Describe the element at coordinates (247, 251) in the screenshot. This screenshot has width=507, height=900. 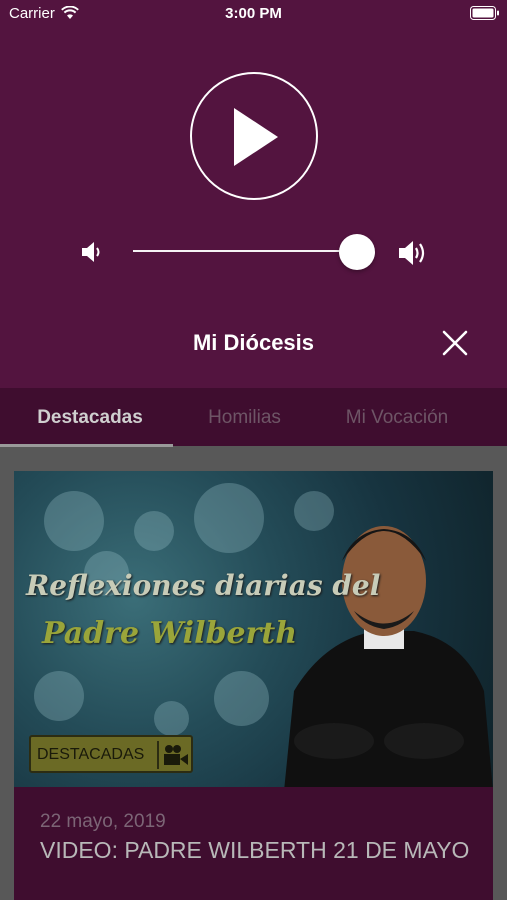
I see `volume-slider-track` at that location.